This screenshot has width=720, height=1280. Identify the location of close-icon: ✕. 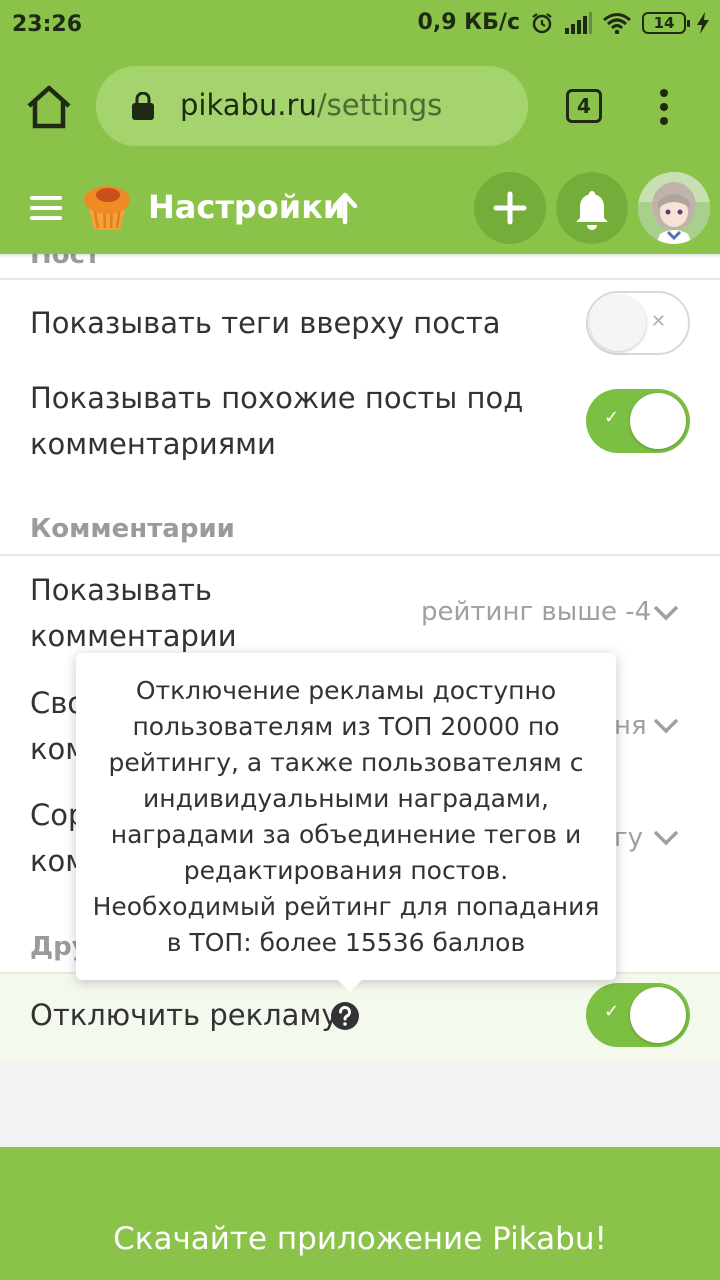
(658, 321).